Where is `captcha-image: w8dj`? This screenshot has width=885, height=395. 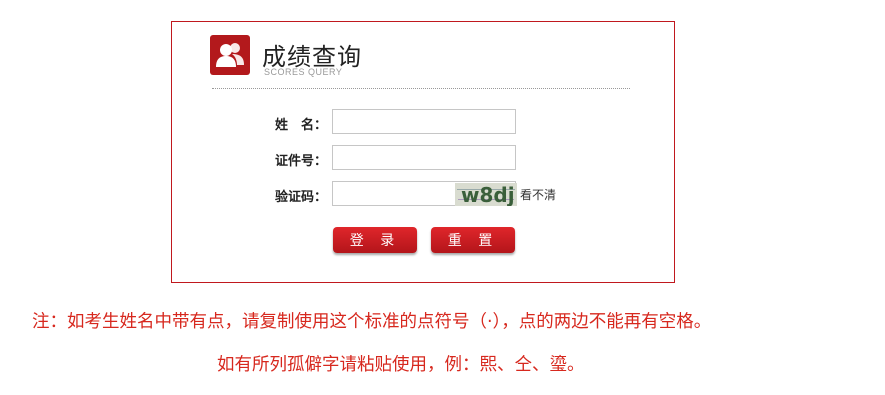 captcha-image: w8dj is located at coordinates (486, 194).